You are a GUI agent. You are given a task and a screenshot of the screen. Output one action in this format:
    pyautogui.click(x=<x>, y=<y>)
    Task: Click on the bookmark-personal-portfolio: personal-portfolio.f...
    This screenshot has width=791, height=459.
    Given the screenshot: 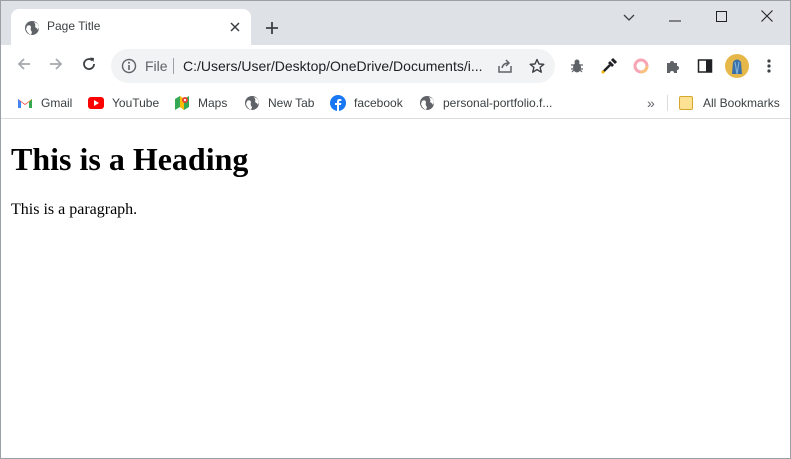 What is the action you would take?
    pyautogui.click(x=485, y=103)
    